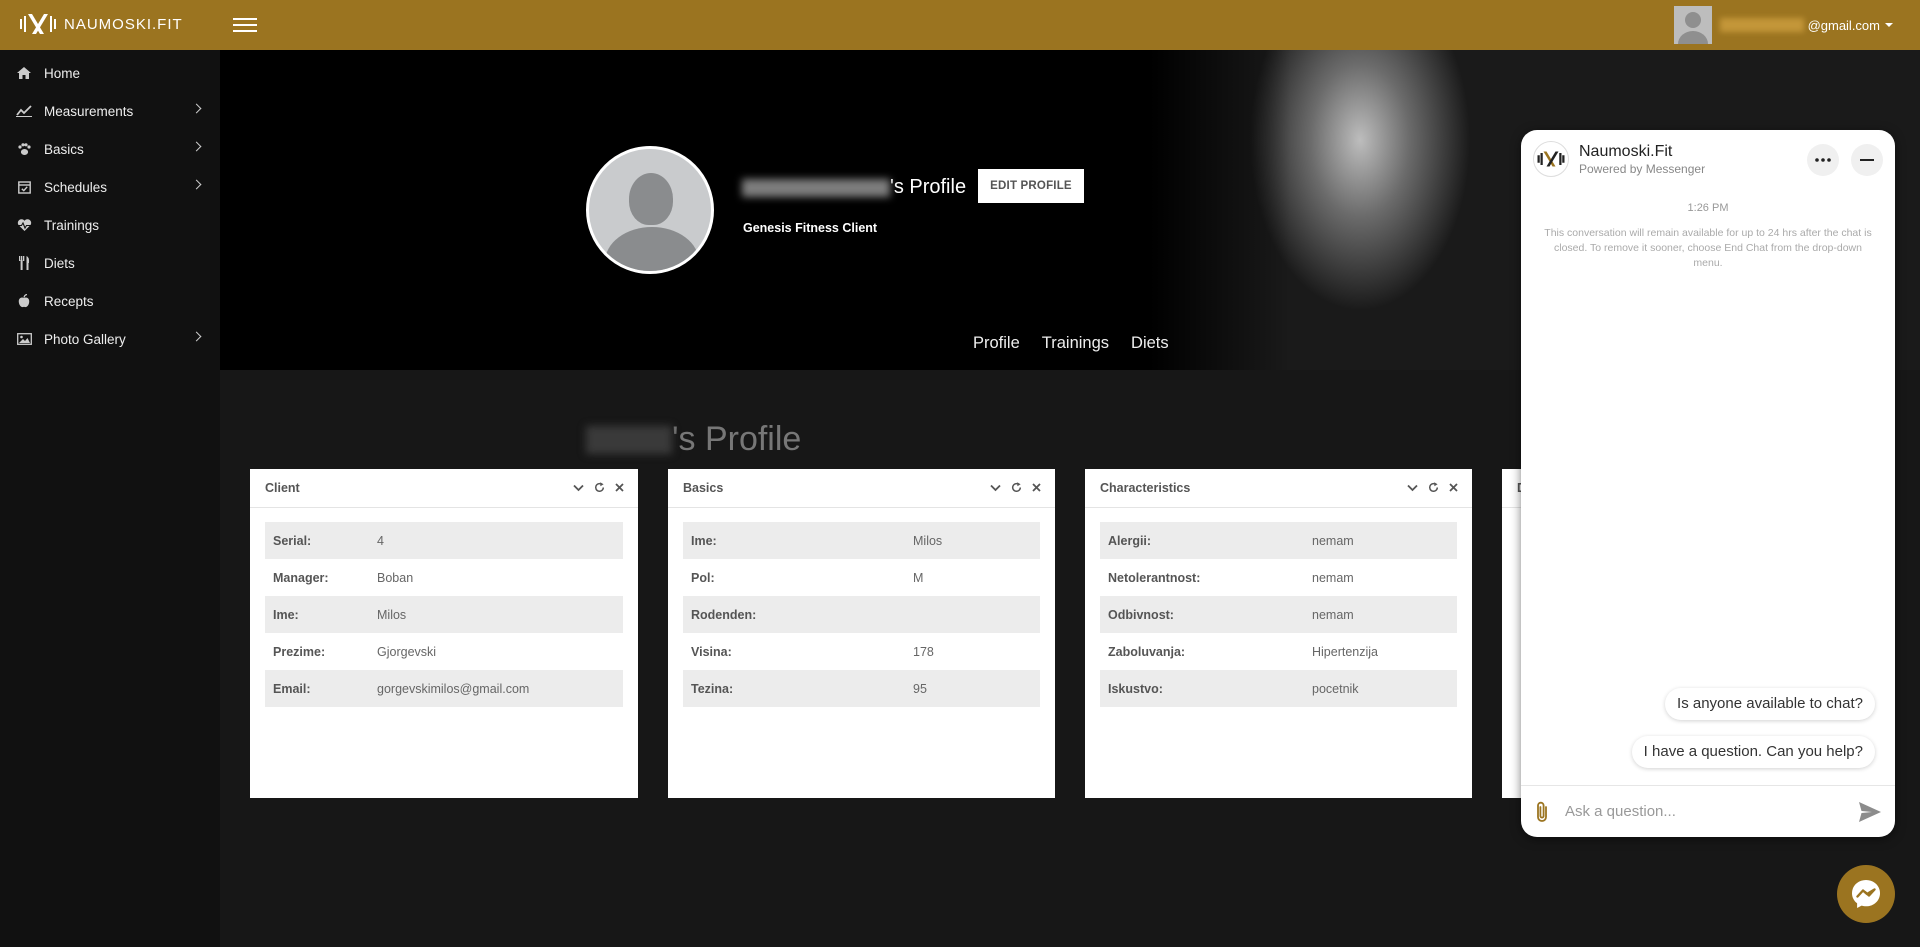 The image size is (1920, 947). What do you see at coordinates (1135, 688) in the screenshot?
I see `row-key: Iskustvo:` at bounding box center [1135, 688].